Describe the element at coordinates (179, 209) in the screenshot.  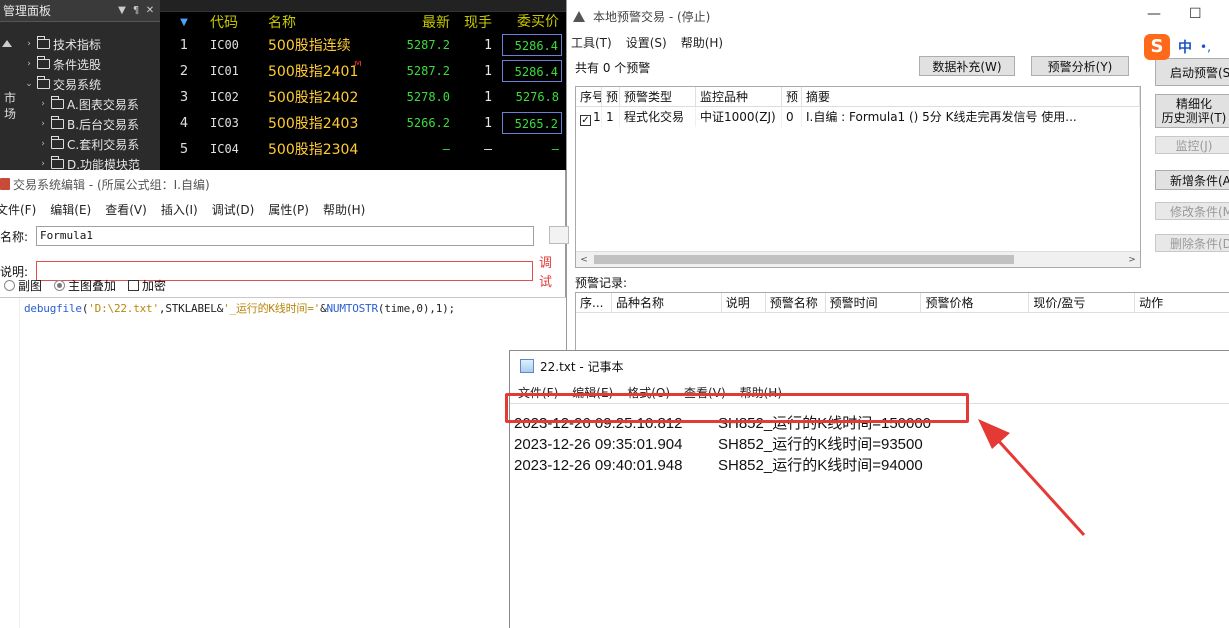
I see `editor-menu-item: 插入(I)` at that location.